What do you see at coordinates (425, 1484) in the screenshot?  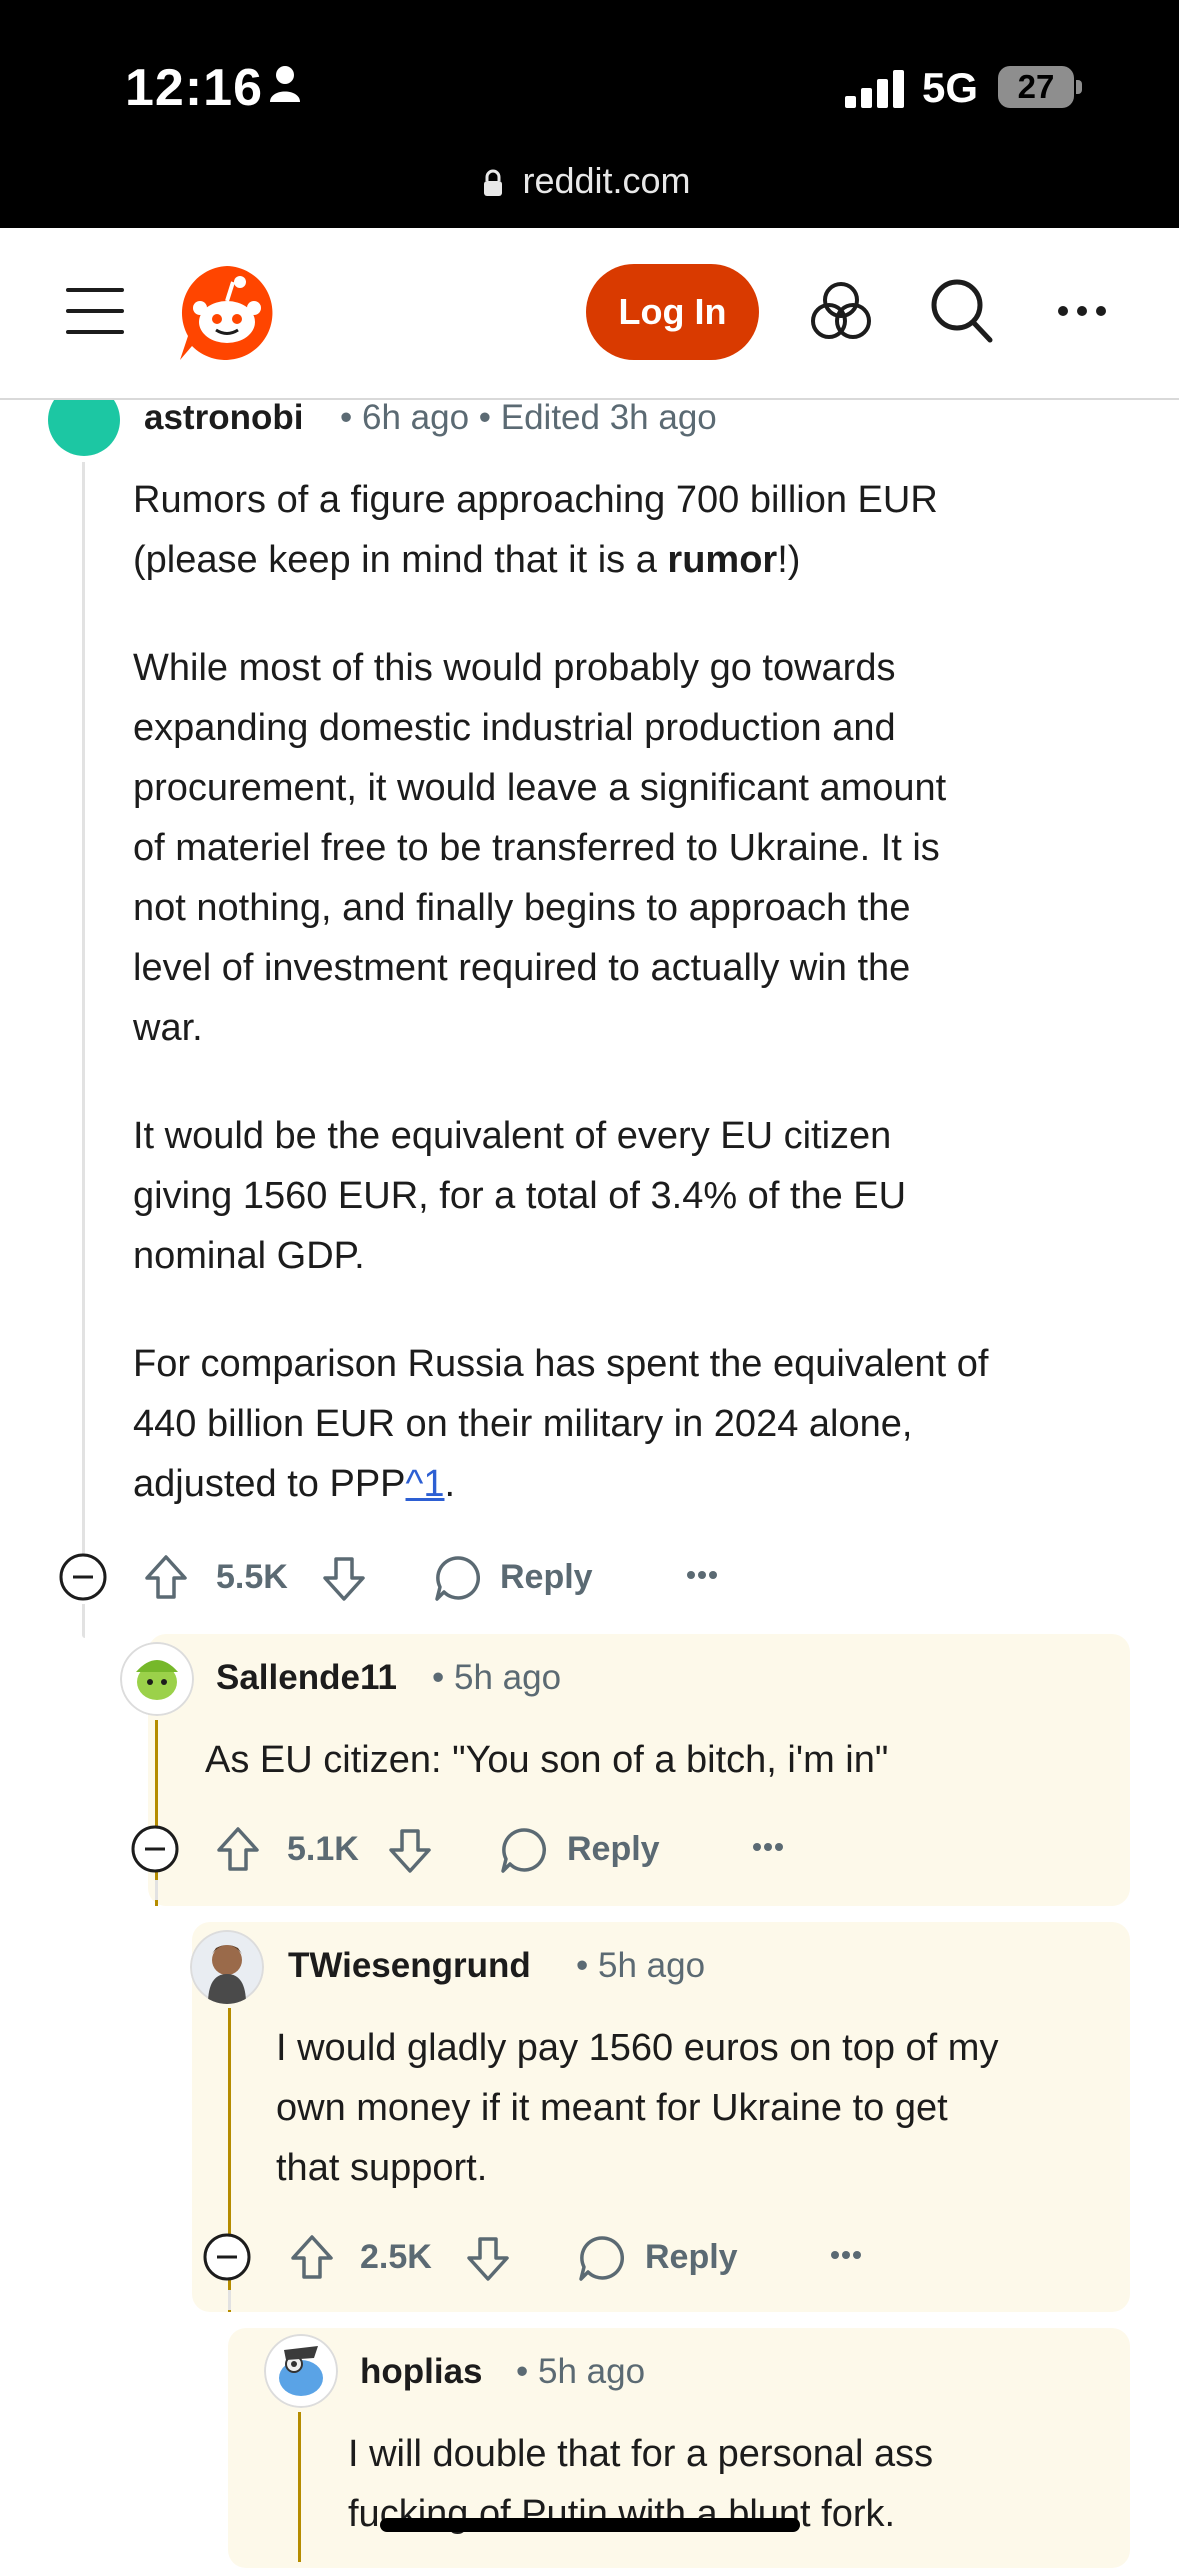 I see `footnote-link: ^1` at bounding box center [425, 1484].